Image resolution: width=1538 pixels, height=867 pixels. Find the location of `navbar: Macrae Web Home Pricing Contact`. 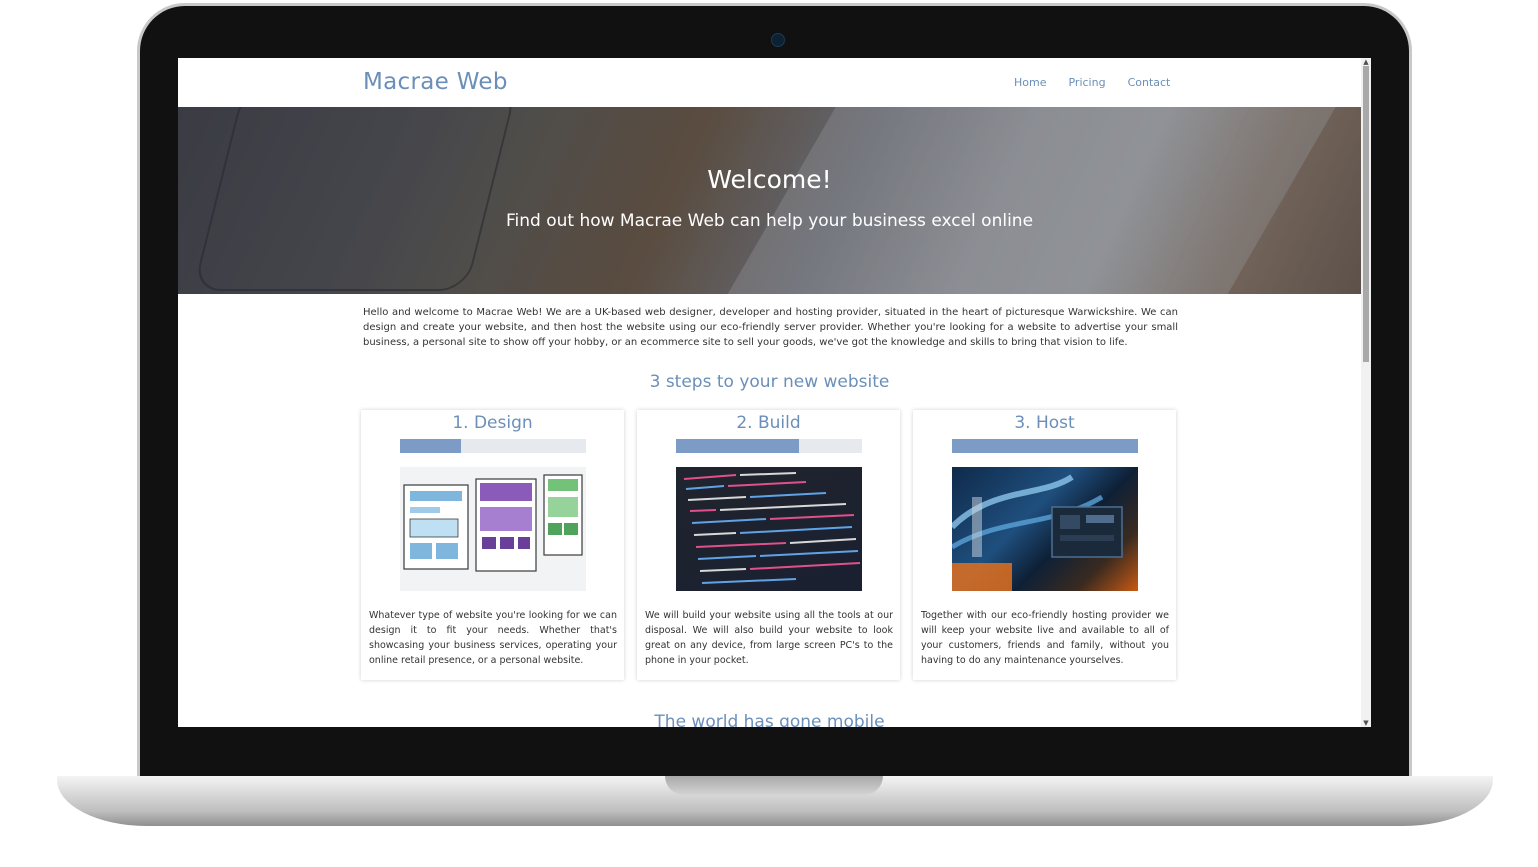

navbar: Macrae Web Home Pricing Contact is located at coordinates (769, 82).